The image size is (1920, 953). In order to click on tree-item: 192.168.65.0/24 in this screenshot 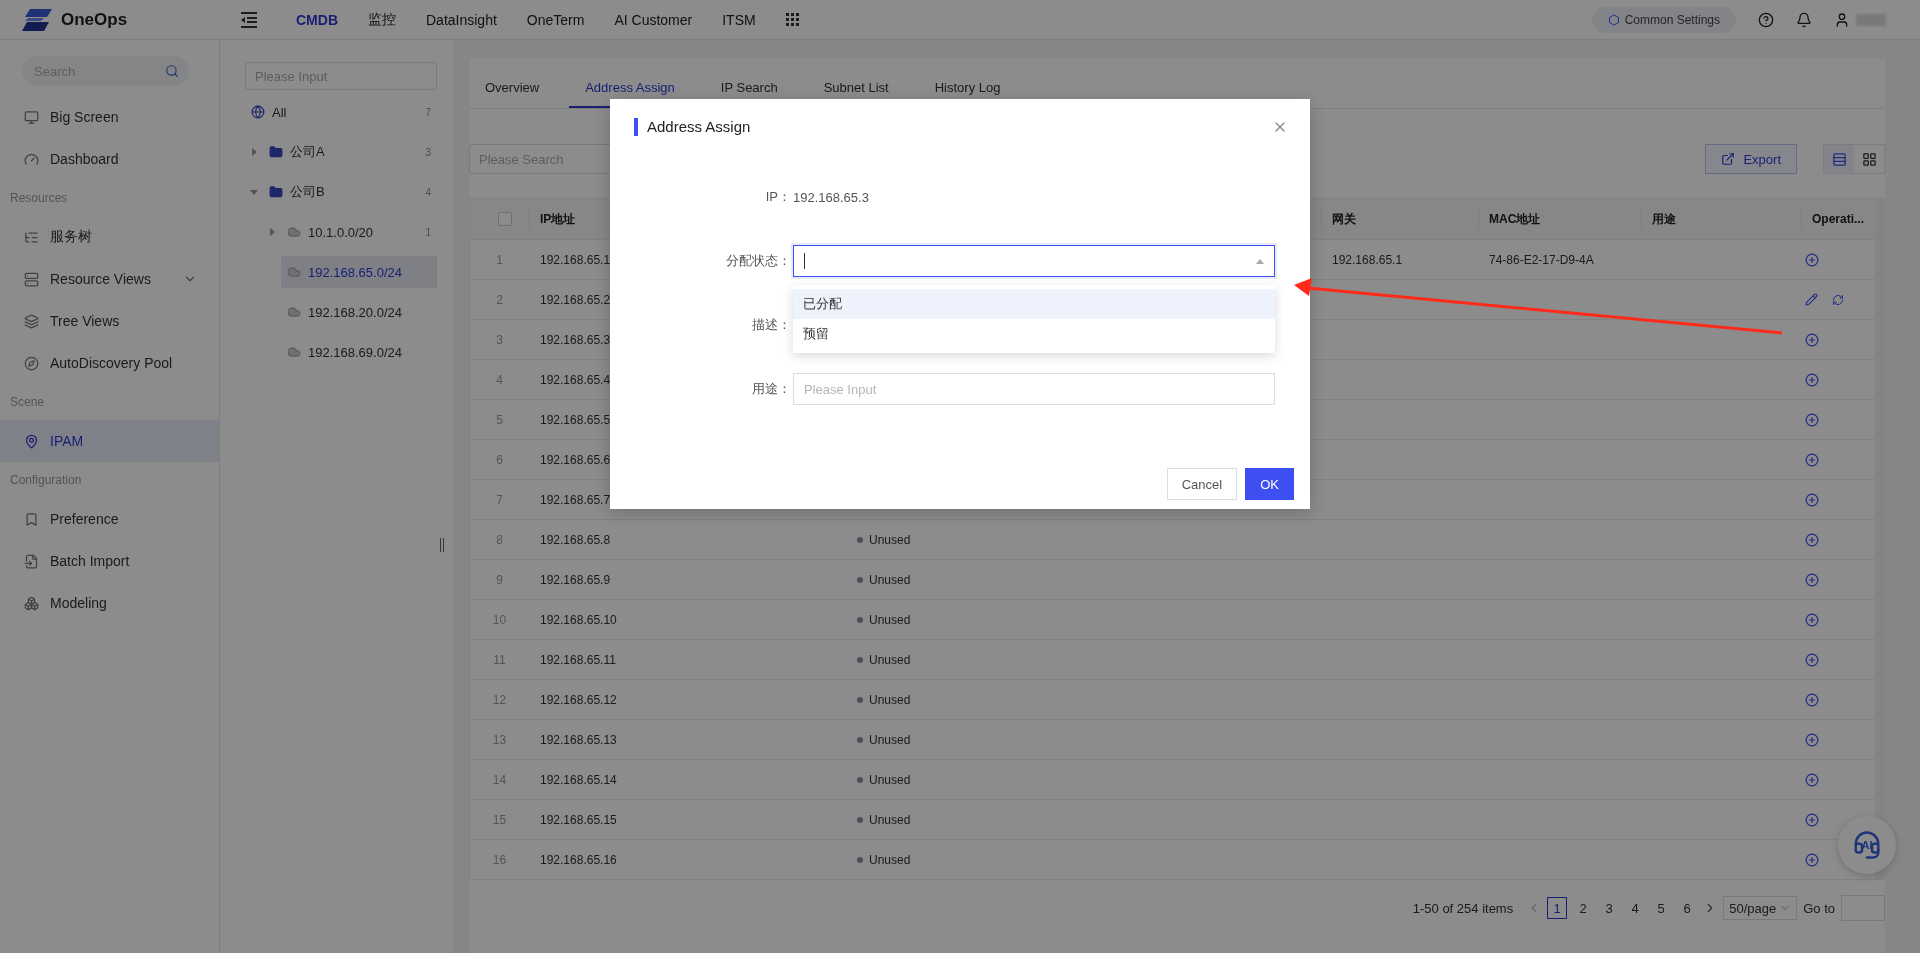, I will do `click(359, 272)`.